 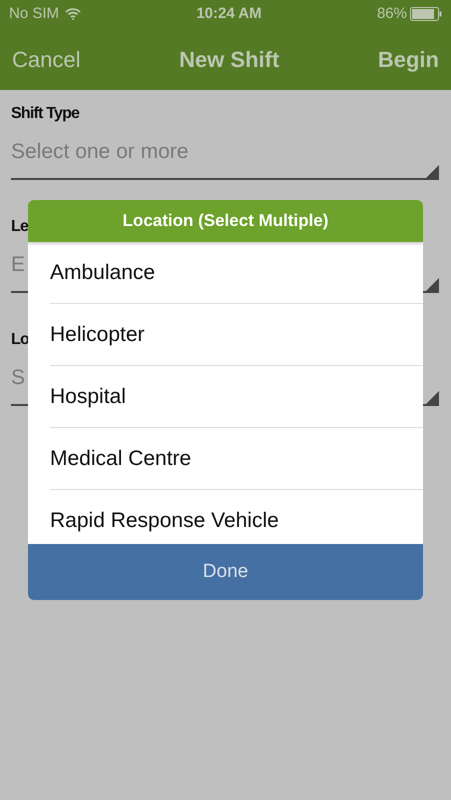 I want to click on corner-triangle-icon, so click(x=432, y=171).